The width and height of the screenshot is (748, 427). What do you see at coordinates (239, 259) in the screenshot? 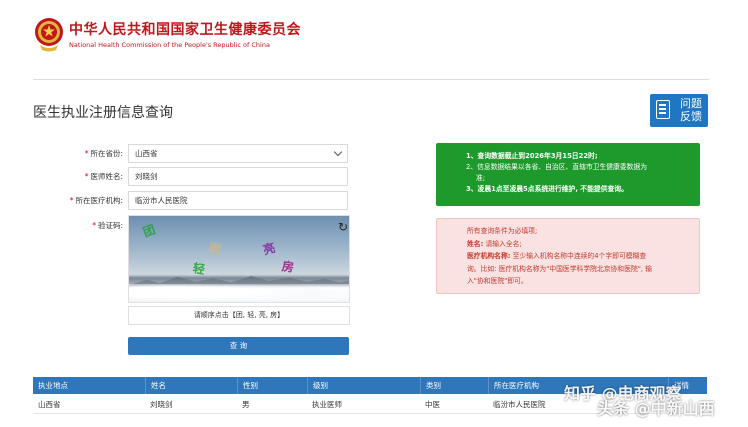
I see `captcha-image: 团 轻 亮 房 网` at bounding box center [239, 259].